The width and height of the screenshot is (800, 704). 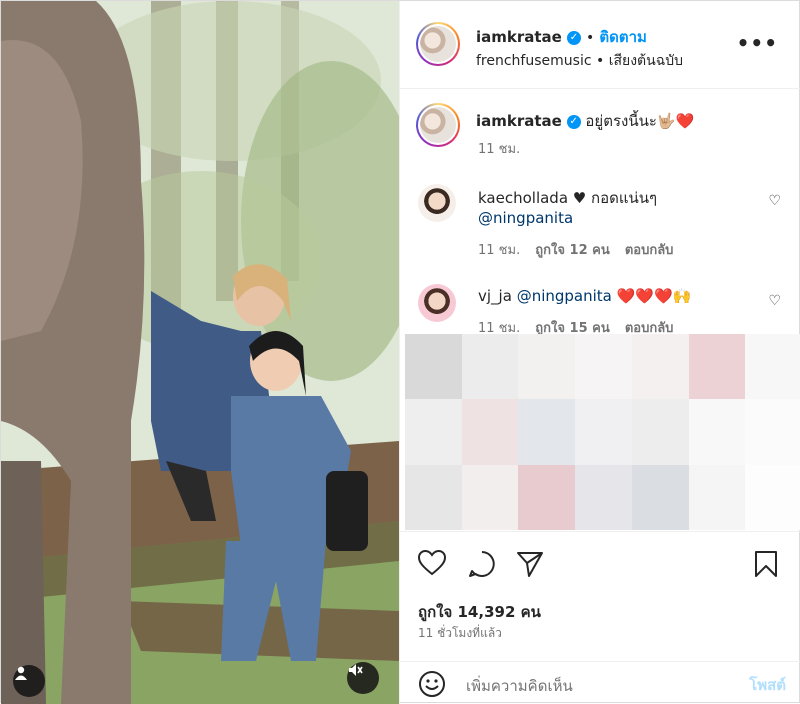 I want to click on comment-text: ❤️❤️❤️🙌, so click(x=654, y=296).